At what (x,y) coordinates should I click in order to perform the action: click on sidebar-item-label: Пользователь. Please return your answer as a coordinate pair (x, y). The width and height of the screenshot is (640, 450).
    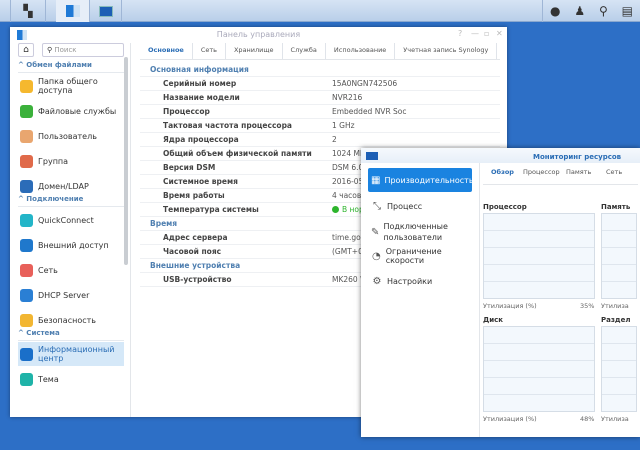
    Looking at the image, I should click on (67, 136).